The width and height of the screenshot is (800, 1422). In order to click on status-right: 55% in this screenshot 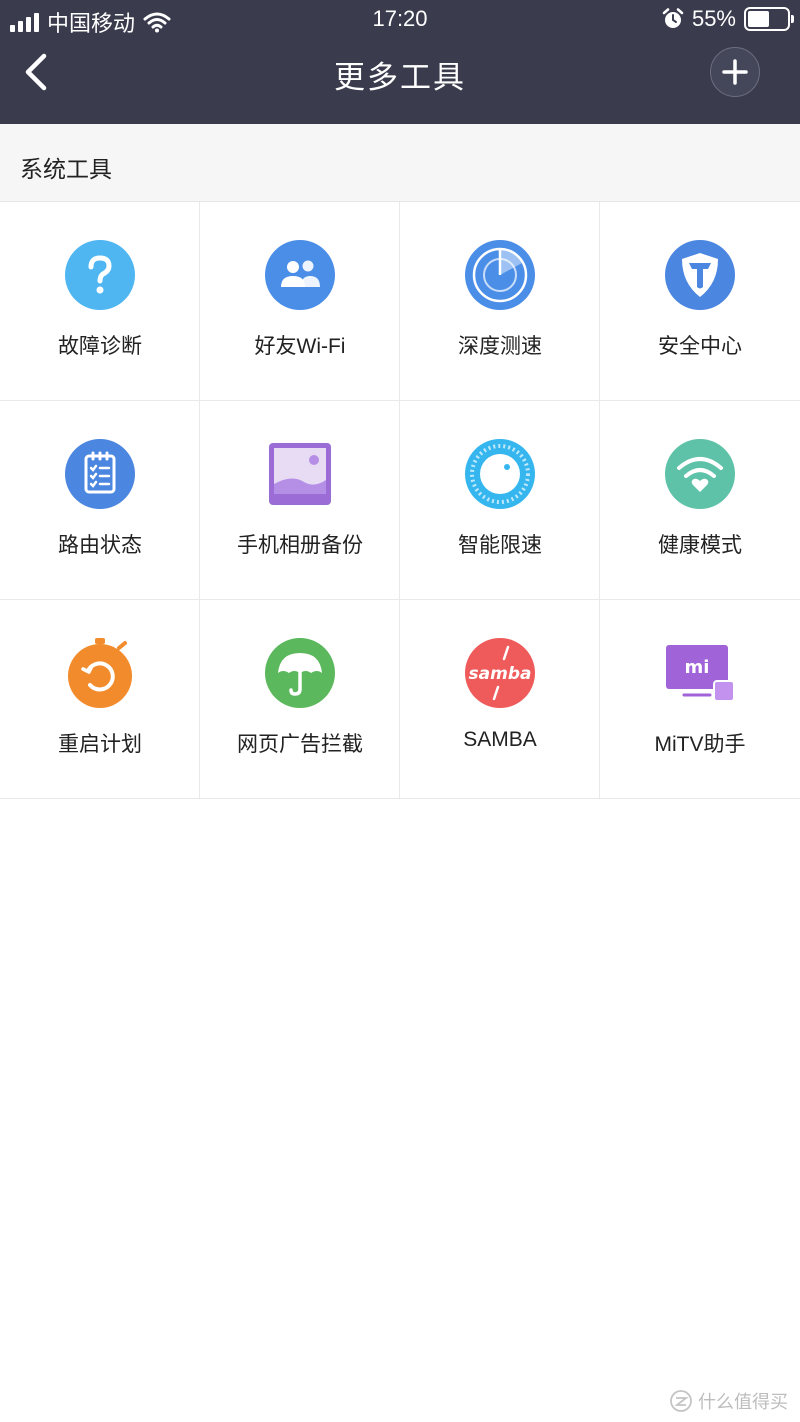, I will do `click(728, 19)`.